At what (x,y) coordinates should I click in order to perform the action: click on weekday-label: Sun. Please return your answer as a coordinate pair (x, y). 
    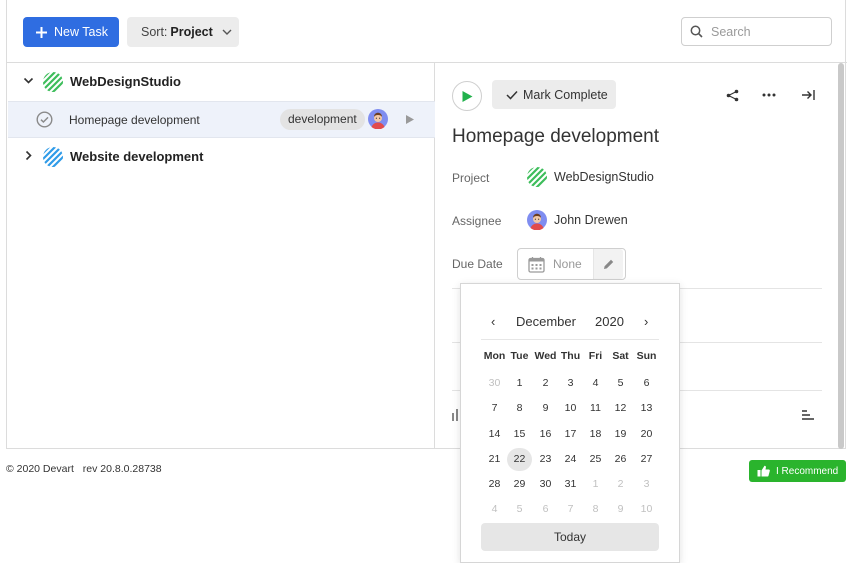
    Looking at the image, I should click on (646, 356).